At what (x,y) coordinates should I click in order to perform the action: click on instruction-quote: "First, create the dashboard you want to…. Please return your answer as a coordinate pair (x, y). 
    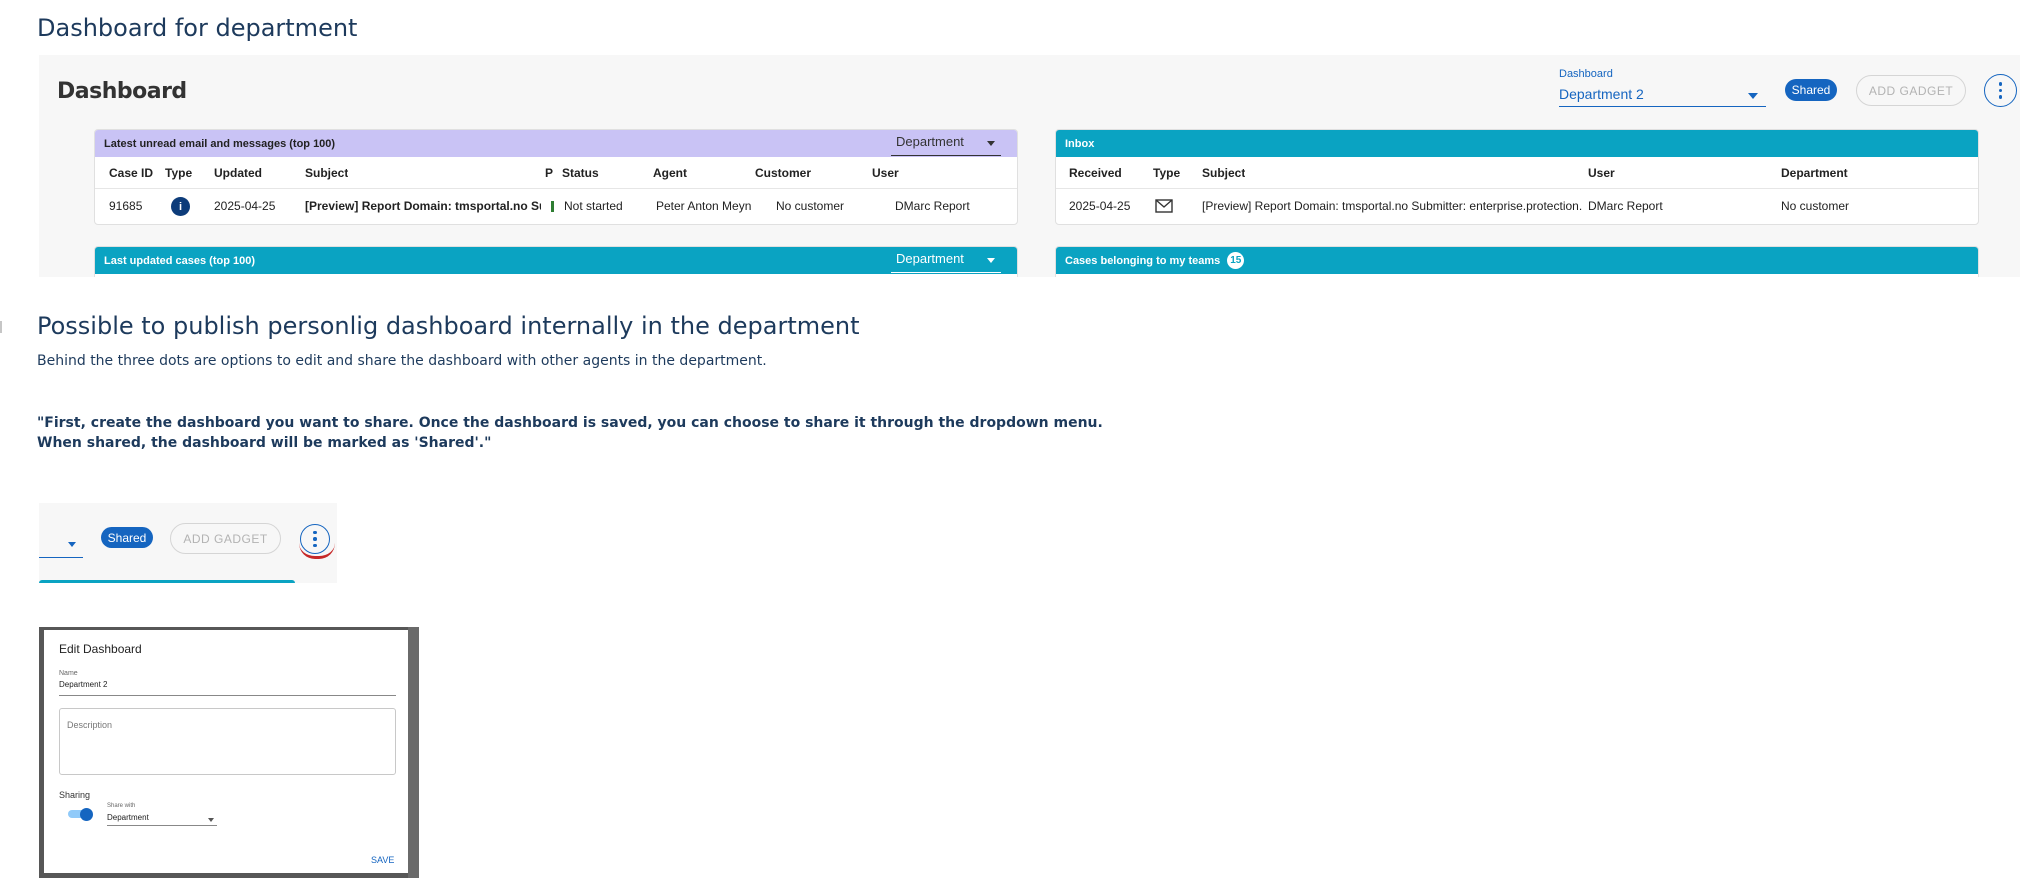
    Looking at the image, I should click on (570, 433).